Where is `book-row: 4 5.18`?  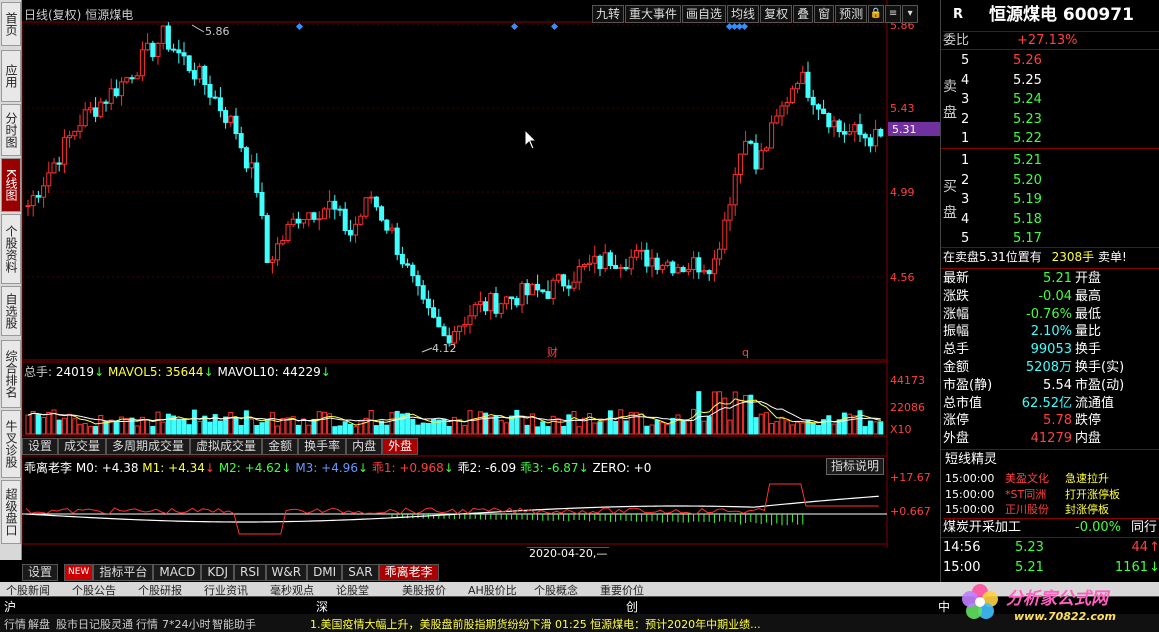 book-row: 4 5.18 is located at coordinates (1056, 219).